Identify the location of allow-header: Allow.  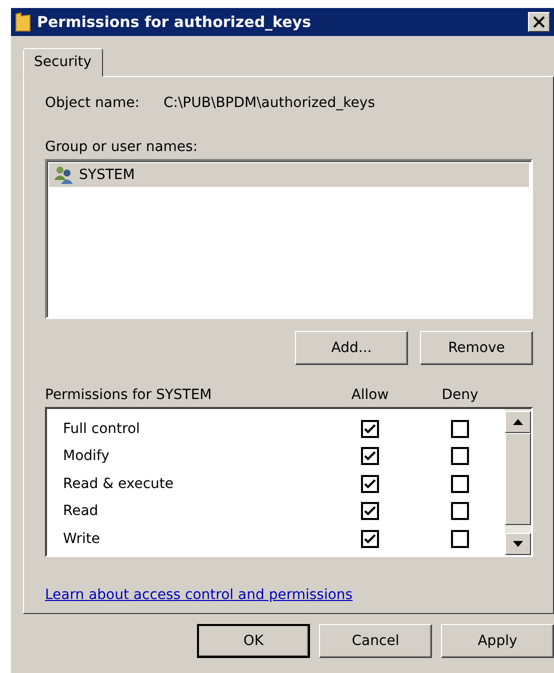
(370, 395).